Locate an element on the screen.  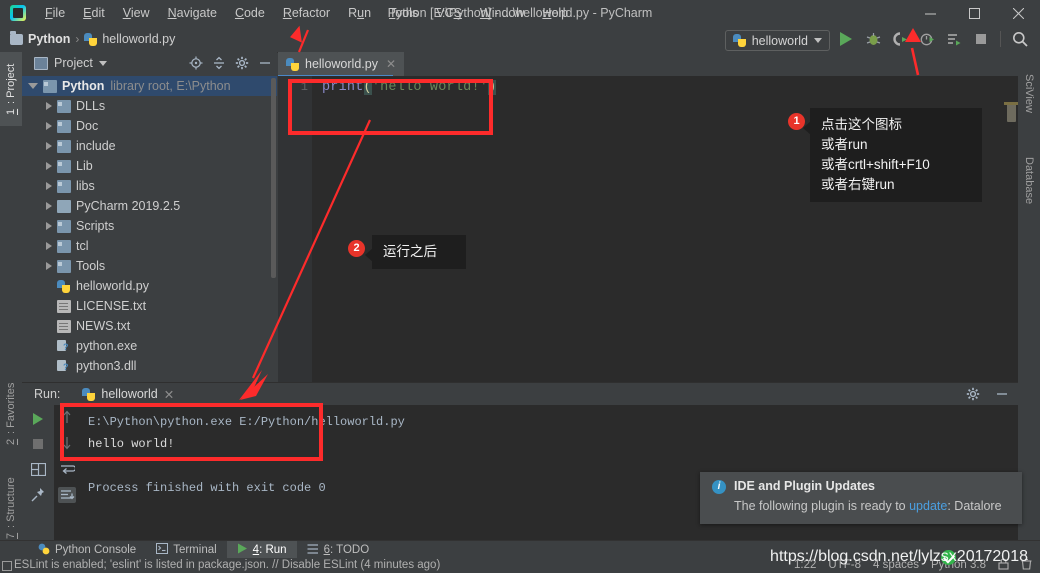
menu-item-window: Window is located at coordinates (502, 13).